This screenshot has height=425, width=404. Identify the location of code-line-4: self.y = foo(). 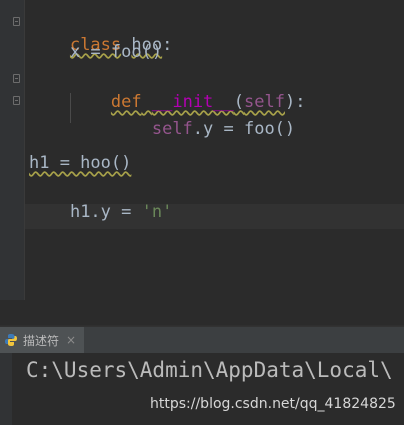
(162, 117).